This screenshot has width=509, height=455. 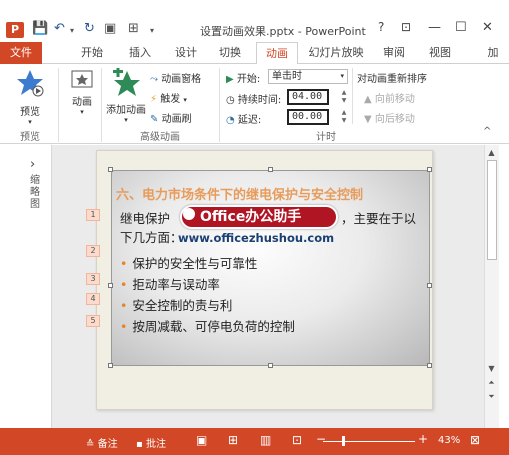 What do you see at coordinates (92, 53) in the screenshot?
I see `tab-home: 开始` at bounding box center [92, 53].